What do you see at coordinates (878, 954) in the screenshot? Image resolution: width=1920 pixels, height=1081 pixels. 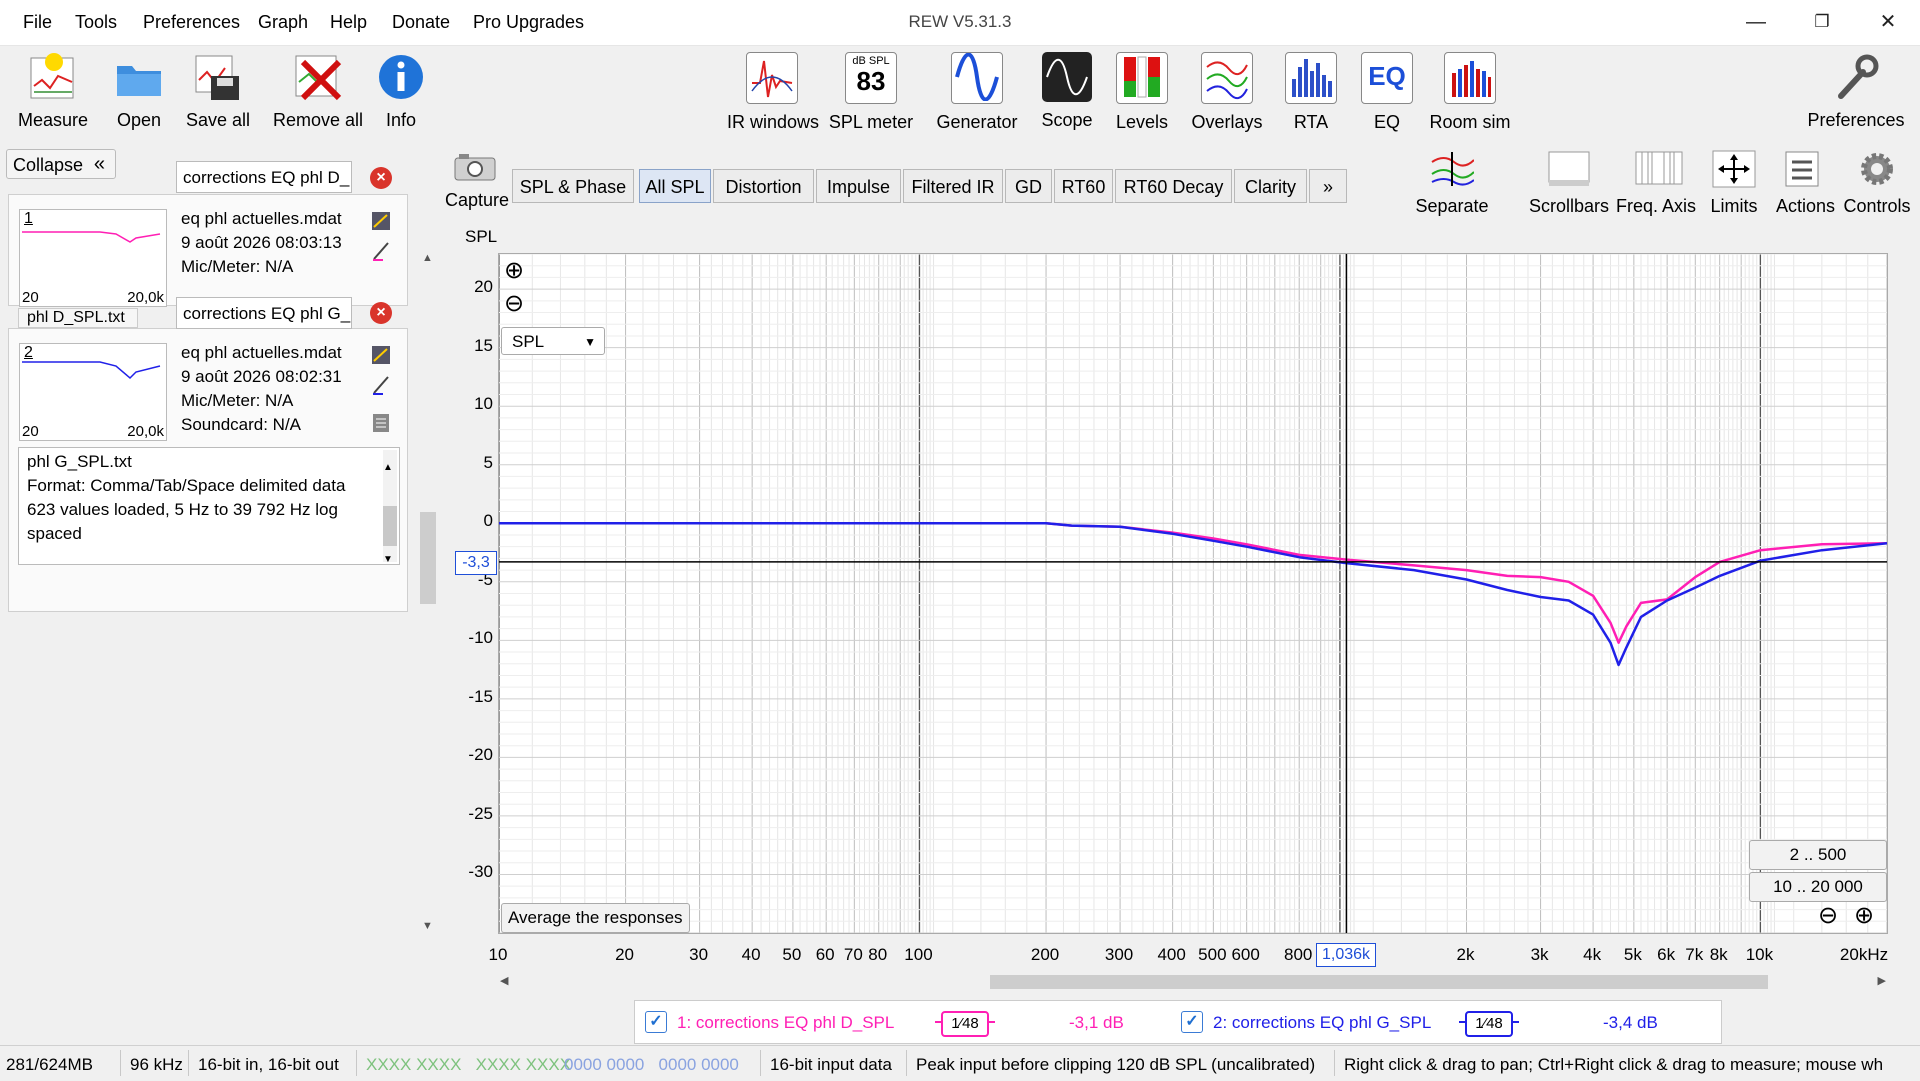 I see `x-tick-label: 80` at bounding box center [878, 954].